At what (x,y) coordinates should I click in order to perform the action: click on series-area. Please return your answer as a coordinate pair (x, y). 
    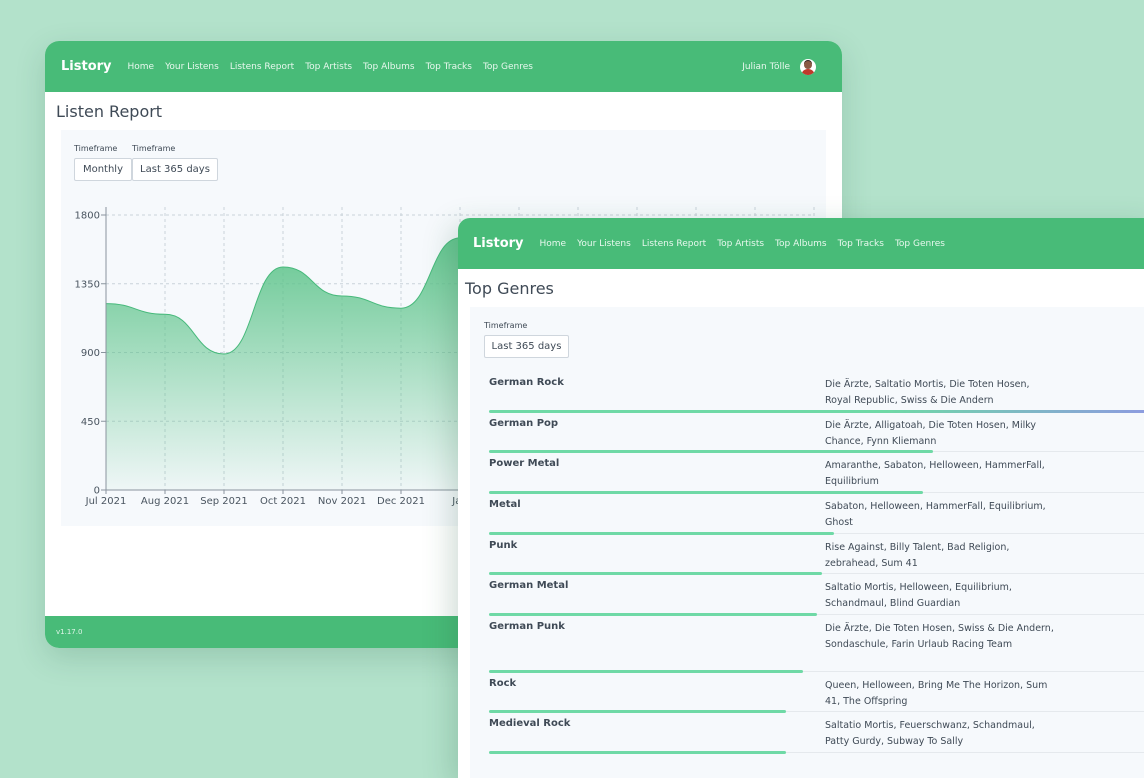
    Looking at the image, I should click on (283, 364).